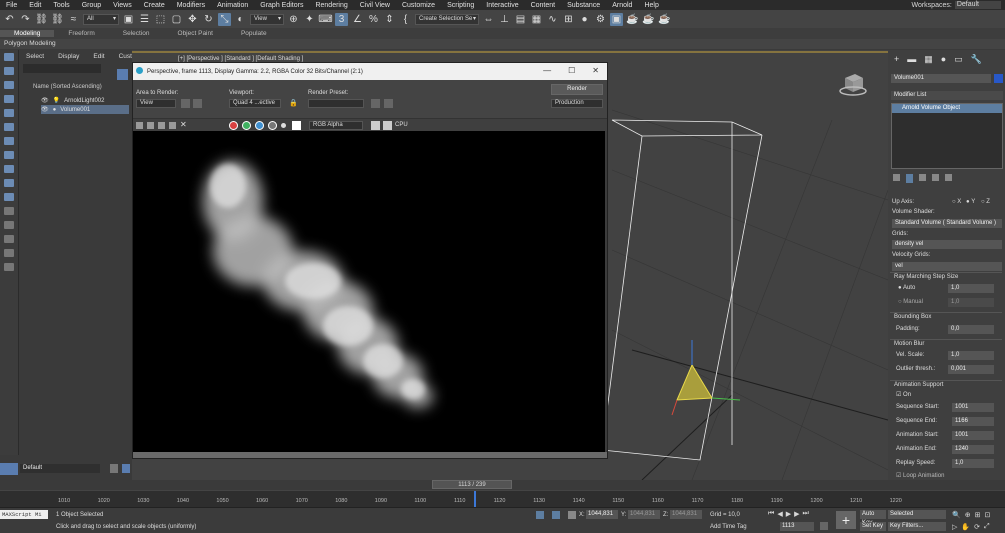  Describe the element at coordinates (357, 19) in the screenshot. I see `angle-snap-icon: ∠` at that location.